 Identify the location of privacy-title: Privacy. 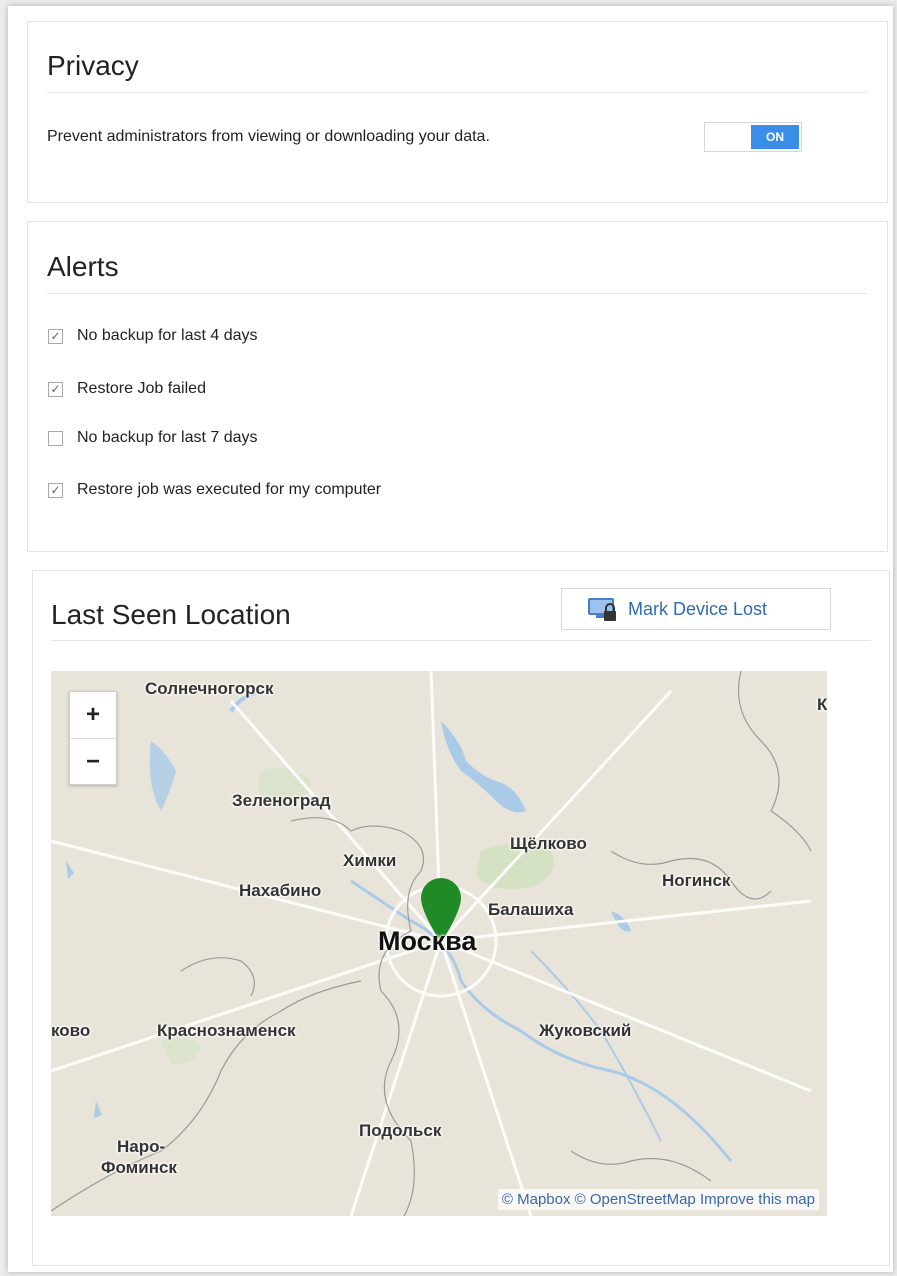
(93, 65).